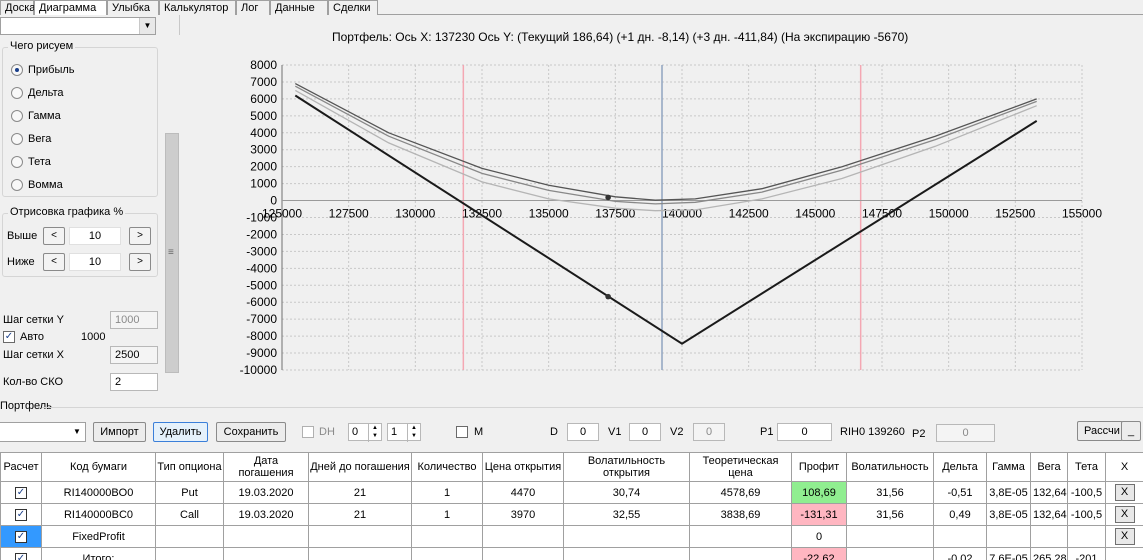 Image resolution: width=1143 pixels, height=560 pixels. What do you see at coordinates (54, 262) in the screenshot?
I see `below-decrease-button: <` at bounding box center [54, 262].